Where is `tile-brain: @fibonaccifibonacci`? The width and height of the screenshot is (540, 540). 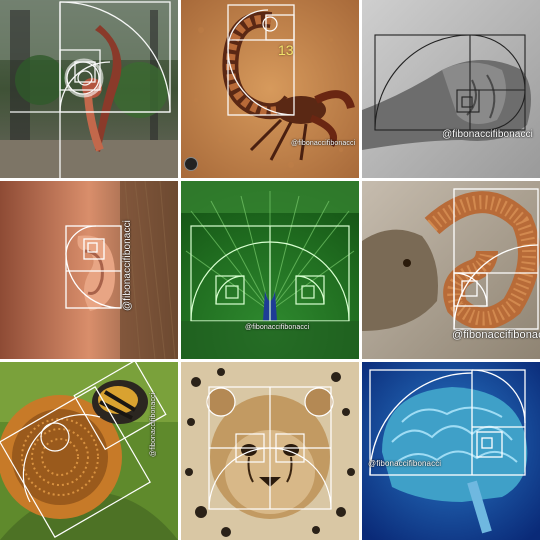
tile-brain: @fibonaccifibonacci is located at coordinates (451, 451).